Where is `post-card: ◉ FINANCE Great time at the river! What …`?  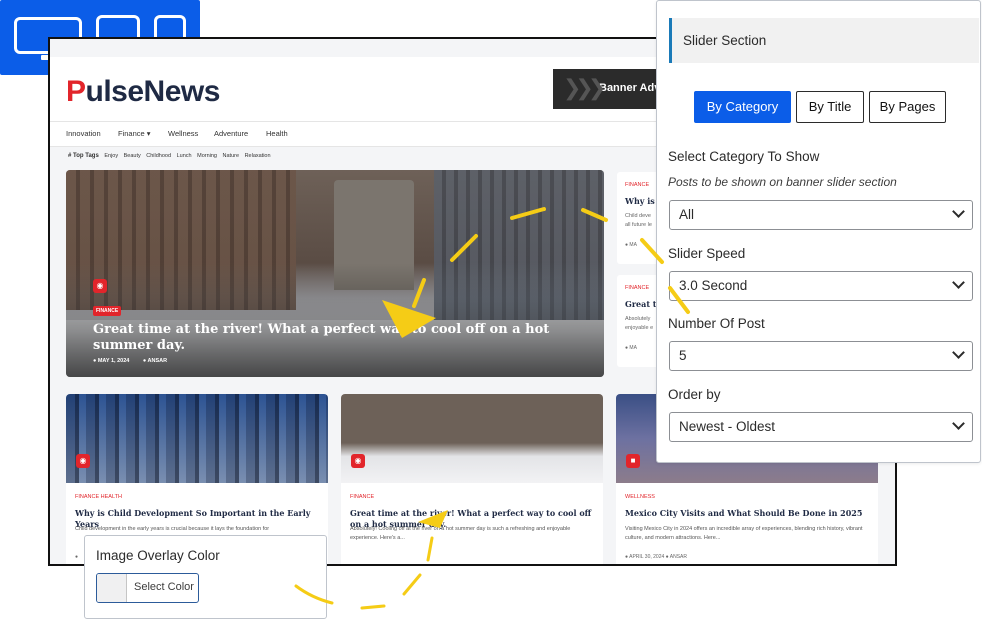 post-card: ◉ FINANCE Great time at the river! What … is located at coordinates (472, 479).